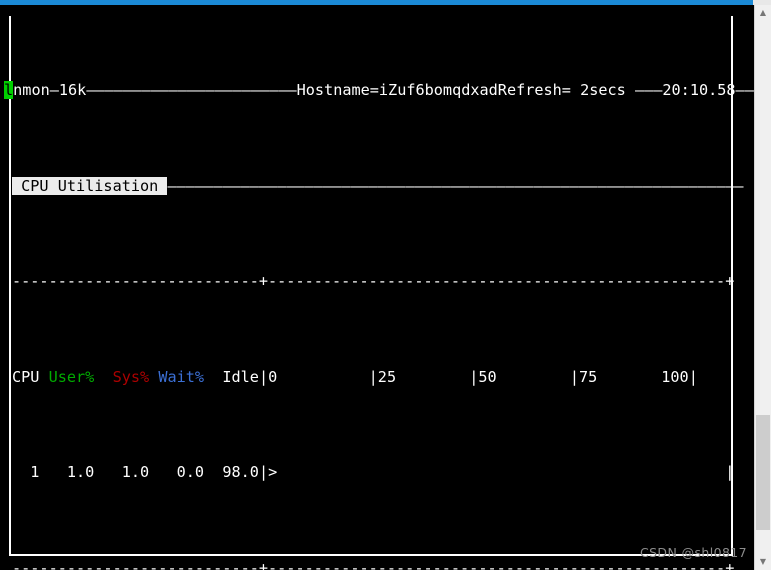 This screenshot has width=771, height=570. What do you see at coordinates (26, 376) in the screenshot?
I see `cpu-col-cpu: CPU` at bounding box center [26, 376].